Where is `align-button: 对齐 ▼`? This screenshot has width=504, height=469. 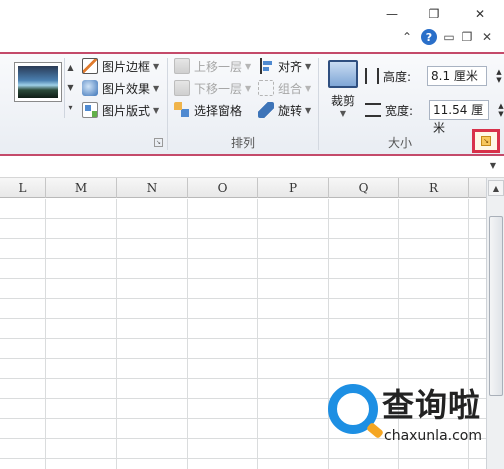 align-button: 对齐 ▼ is located at coordinates (284, 66).